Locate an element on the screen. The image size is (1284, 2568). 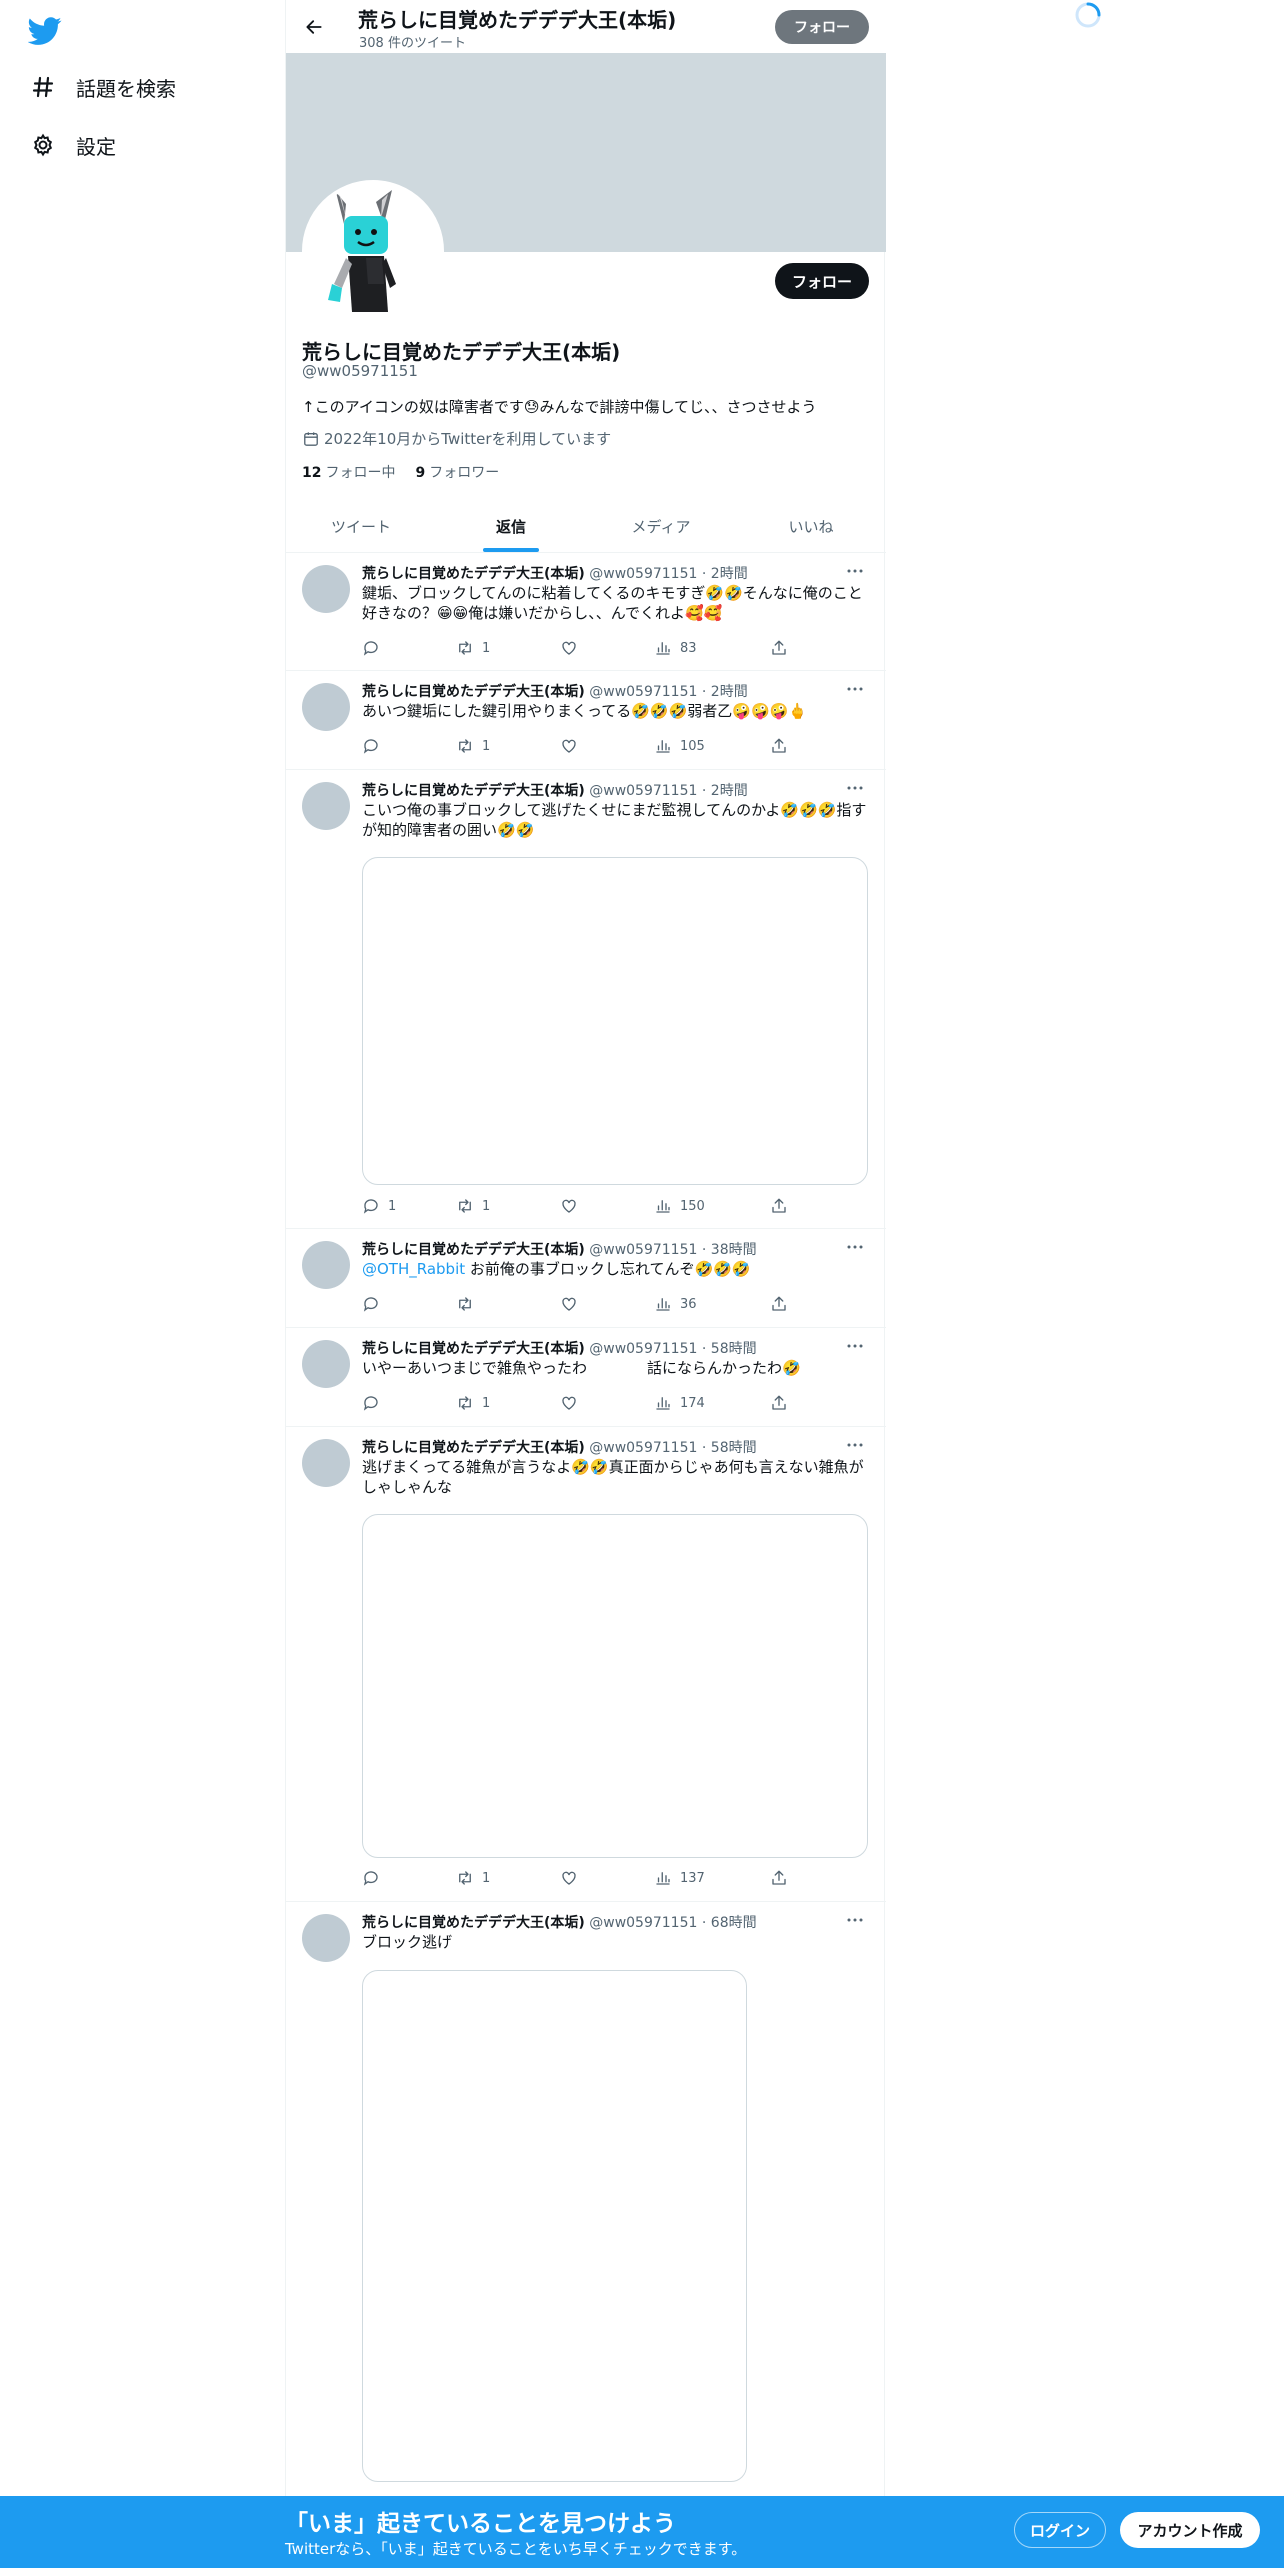
follow-button: フォロー is located at coordinates (822, 281).